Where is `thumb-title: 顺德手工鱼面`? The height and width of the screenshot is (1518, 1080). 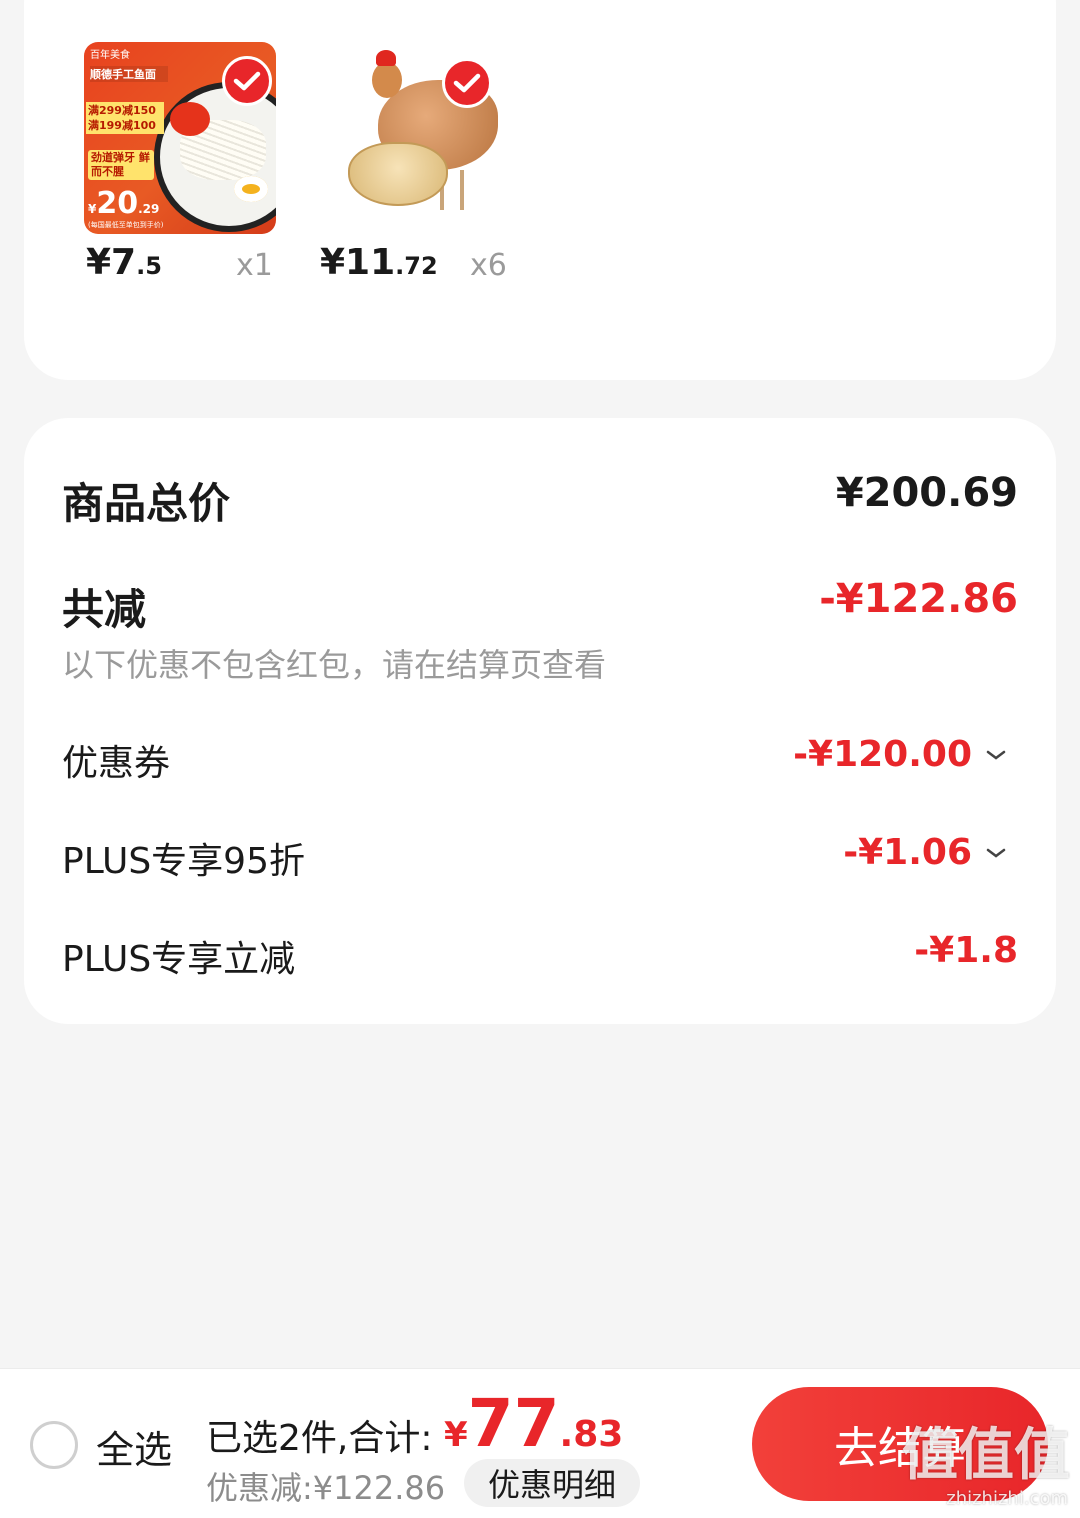
thumb-title: 顺德手工鱼面 is located at coordinates (129, 74).